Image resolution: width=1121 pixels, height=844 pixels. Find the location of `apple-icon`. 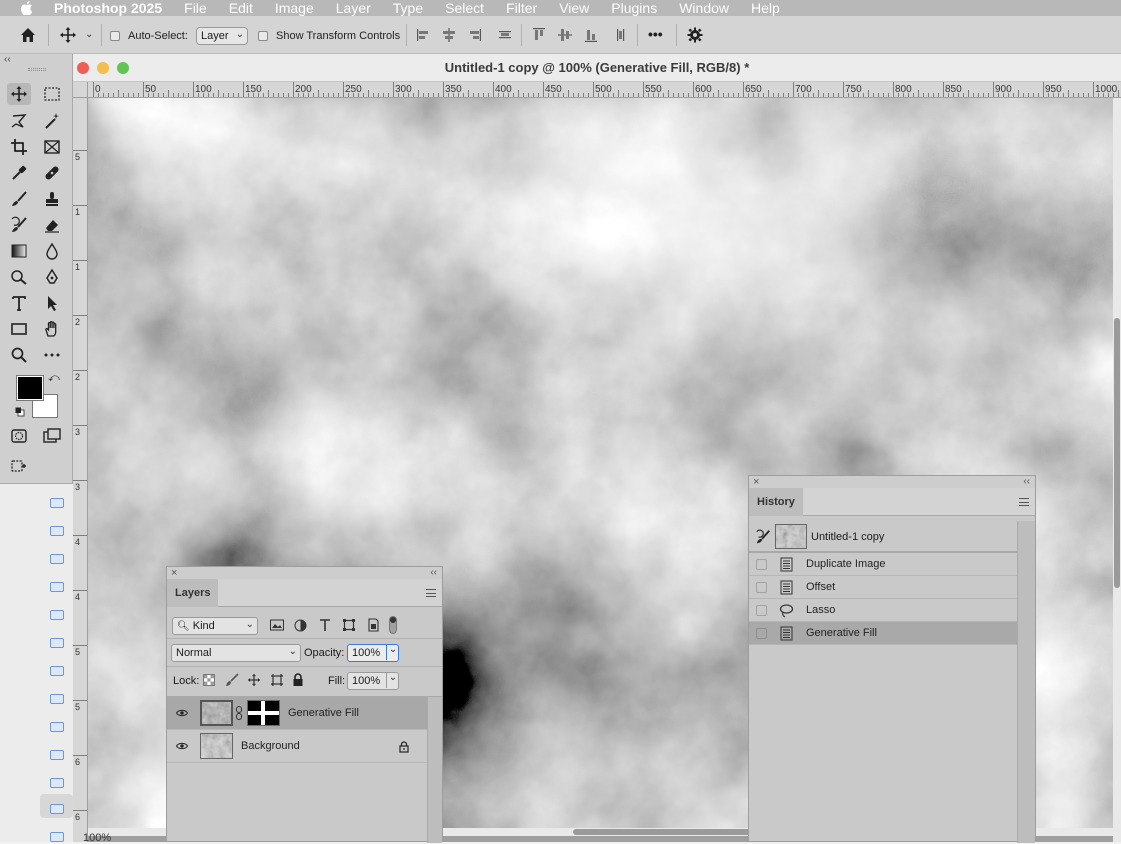

apple-icon is located at coordinates (26, 8).